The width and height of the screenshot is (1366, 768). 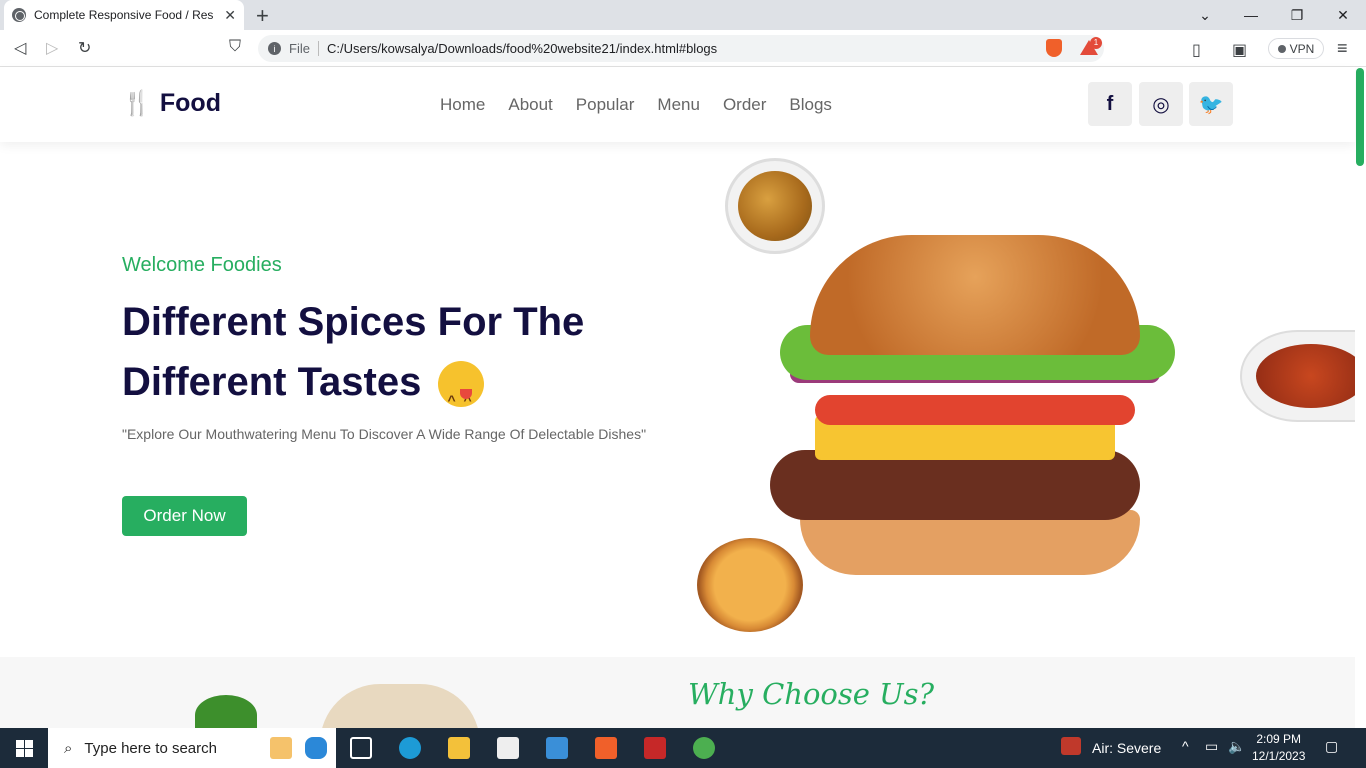 I want to click on back-button: ◁, so click(x=20, y=48).